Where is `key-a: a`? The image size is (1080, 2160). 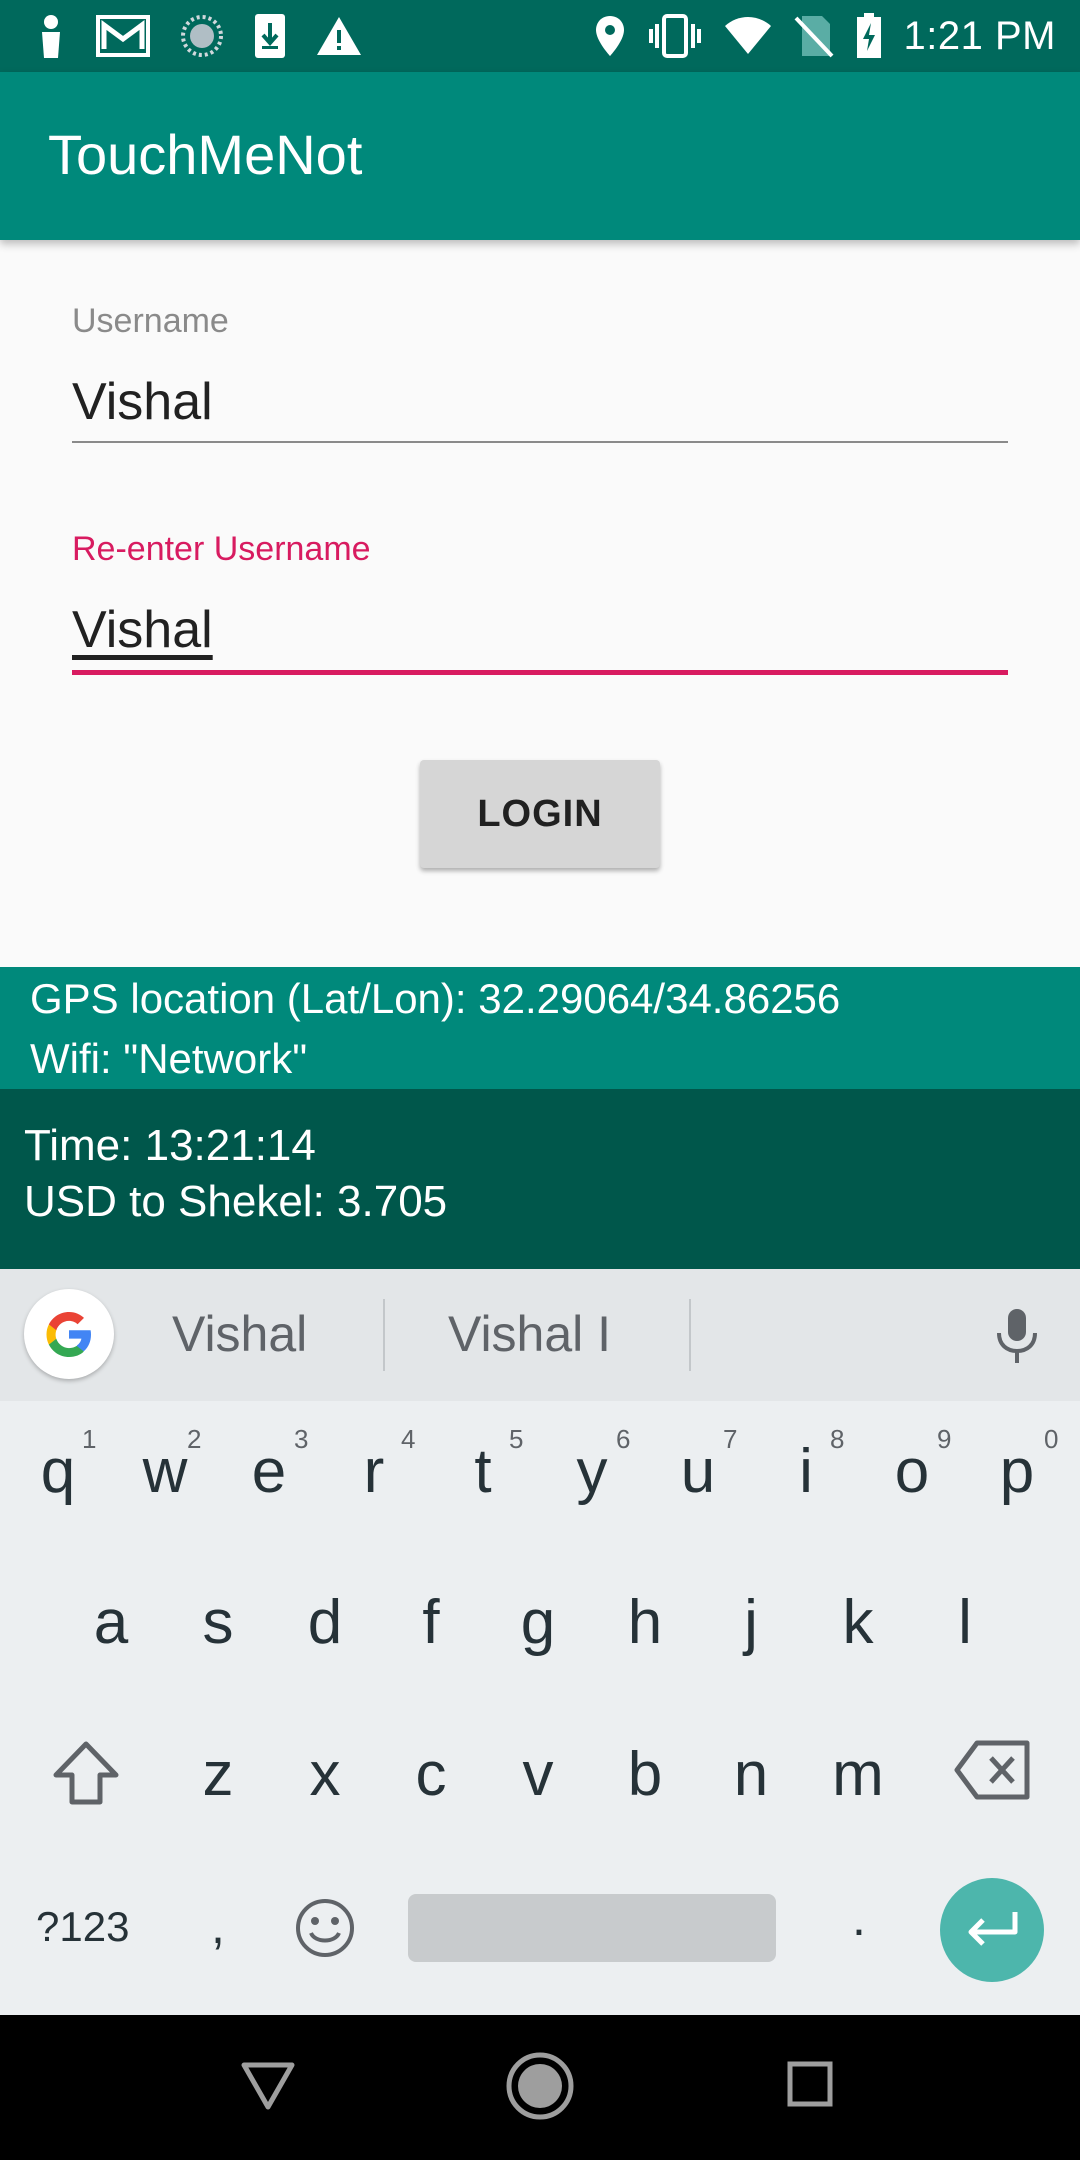
key-a: a is located at coordinates (111, 1622).